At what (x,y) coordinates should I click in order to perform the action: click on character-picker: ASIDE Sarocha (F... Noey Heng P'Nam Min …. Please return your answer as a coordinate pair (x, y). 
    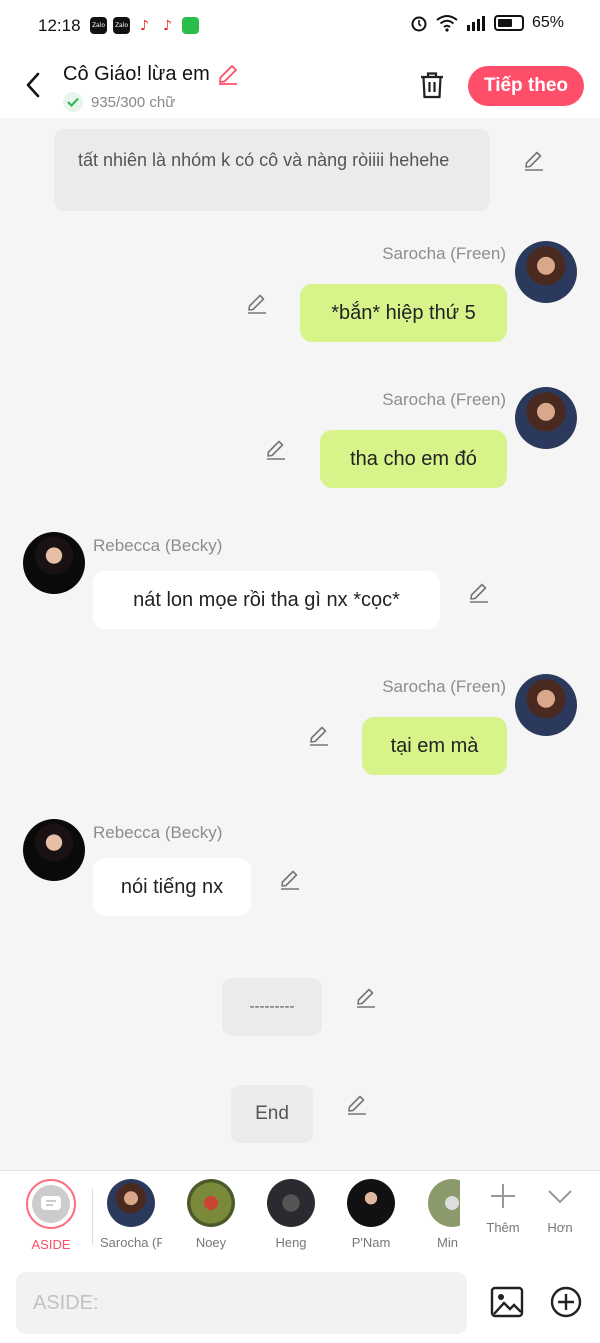
    Looking at the image, I should click on (300, 1216).